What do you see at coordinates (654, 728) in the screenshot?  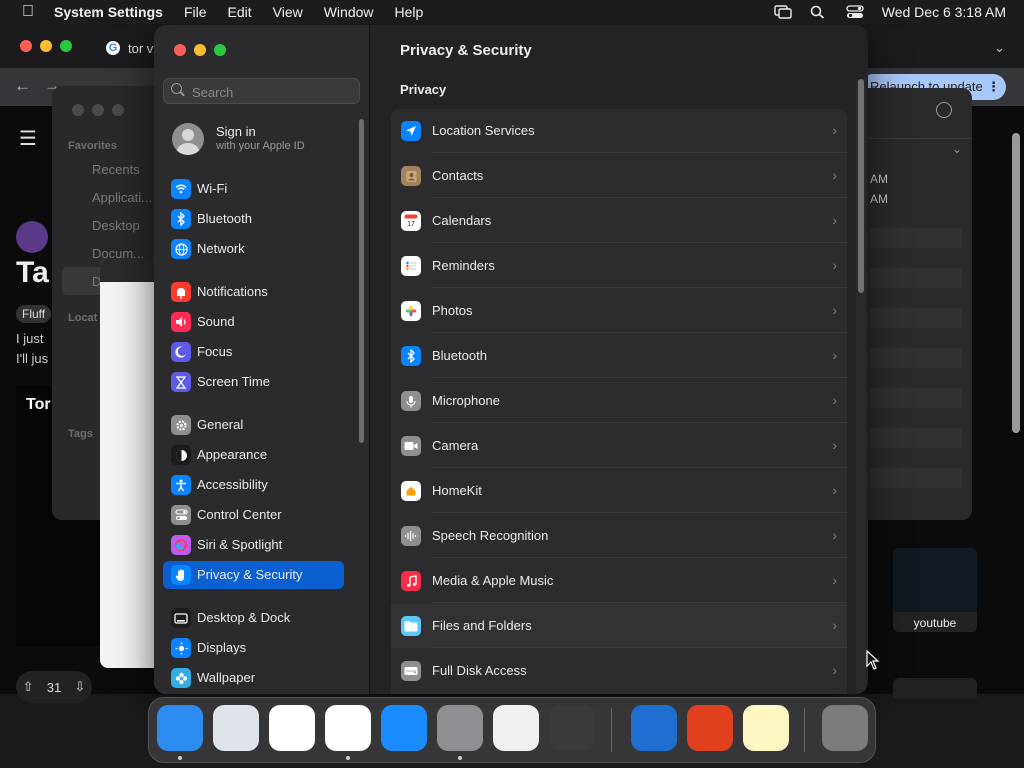 I see `weather-app` at bounding box center [654, 728].